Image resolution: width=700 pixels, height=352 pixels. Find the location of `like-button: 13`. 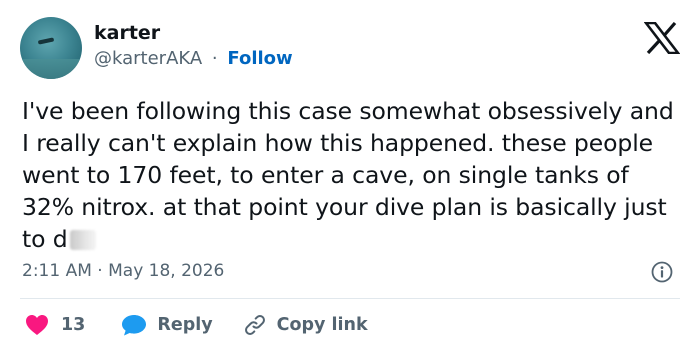

like-button: 13 is located at coordinates (55, 325).